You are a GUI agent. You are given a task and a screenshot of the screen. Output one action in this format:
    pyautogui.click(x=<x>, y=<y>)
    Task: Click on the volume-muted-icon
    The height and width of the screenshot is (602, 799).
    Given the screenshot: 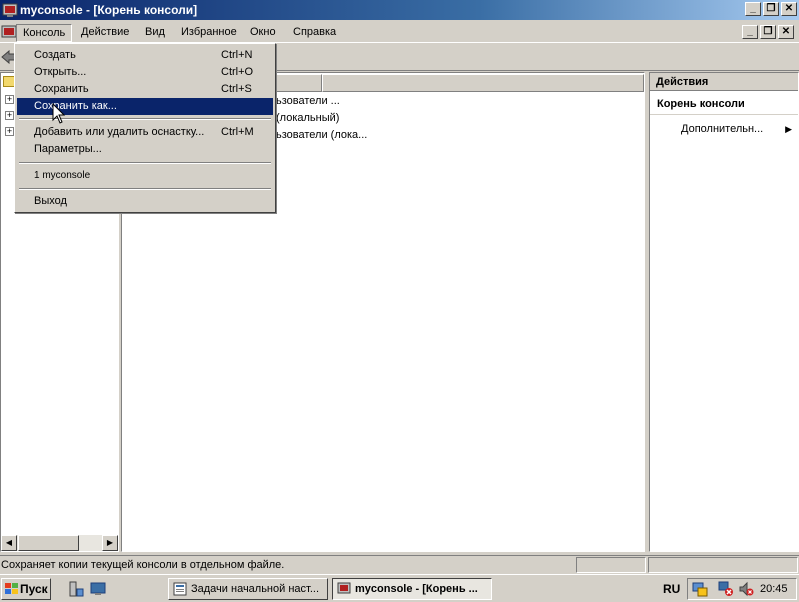 What is the action you would take?
    pyautogui.click(x=746, y=589)
    